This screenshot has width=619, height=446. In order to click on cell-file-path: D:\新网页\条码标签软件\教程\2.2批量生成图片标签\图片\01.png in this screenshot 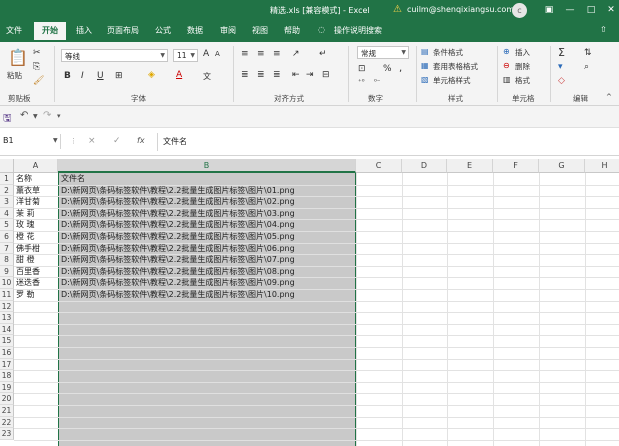, I will do `click(178, 191)`.